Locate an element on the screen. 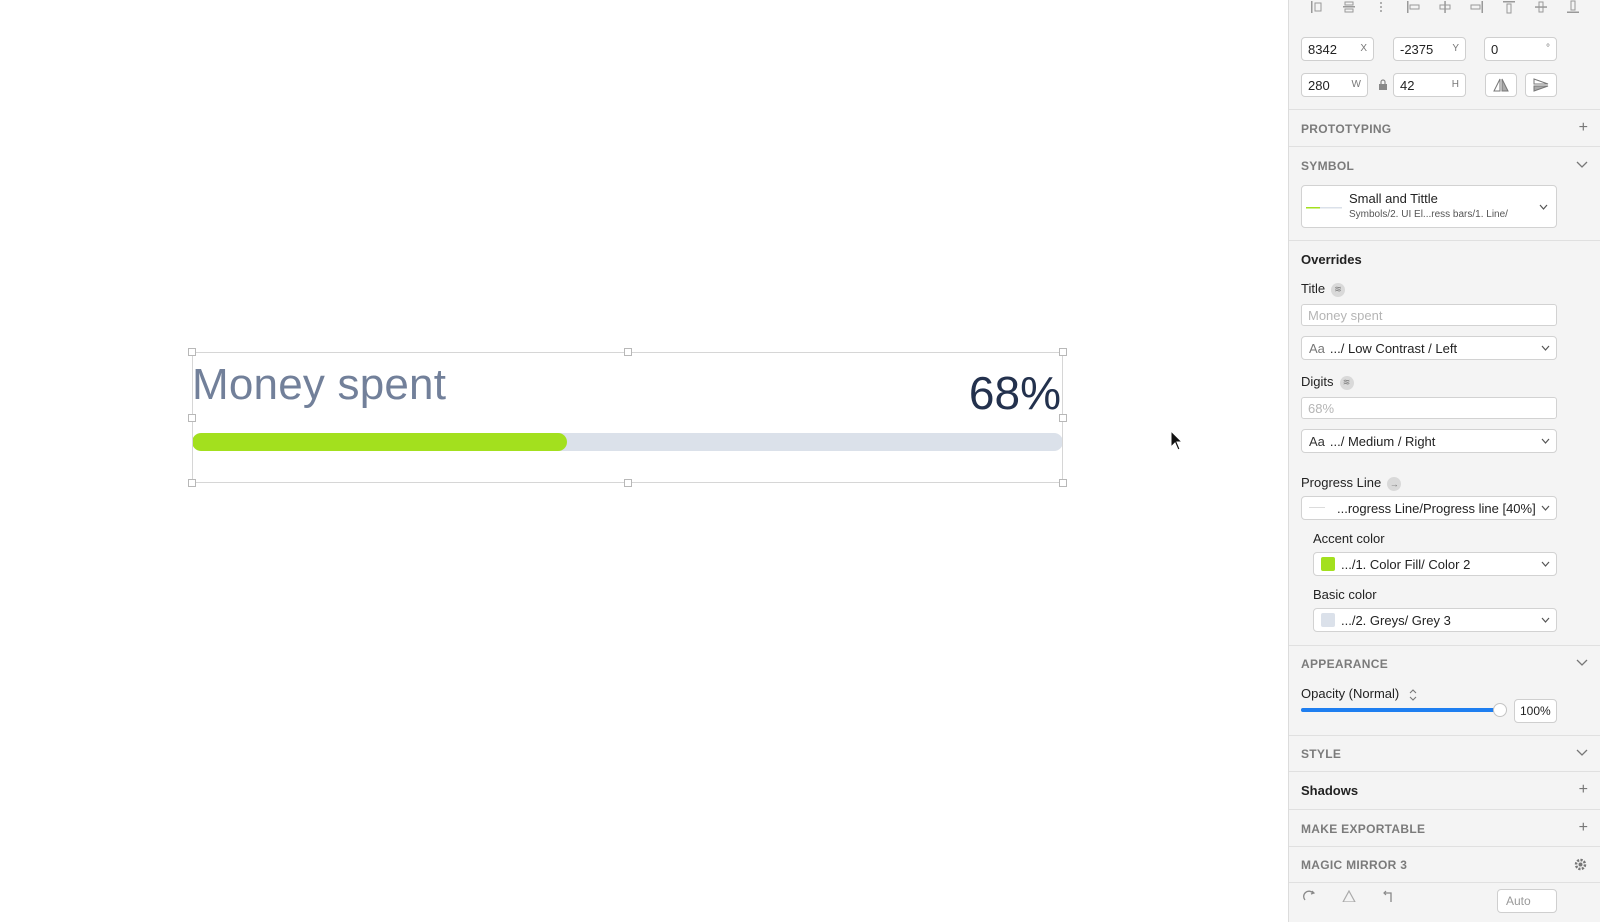 The height and width of the screenshot is (922, 1600). symbol-name: Small and Tittle is located at coordinates (1393, 198).